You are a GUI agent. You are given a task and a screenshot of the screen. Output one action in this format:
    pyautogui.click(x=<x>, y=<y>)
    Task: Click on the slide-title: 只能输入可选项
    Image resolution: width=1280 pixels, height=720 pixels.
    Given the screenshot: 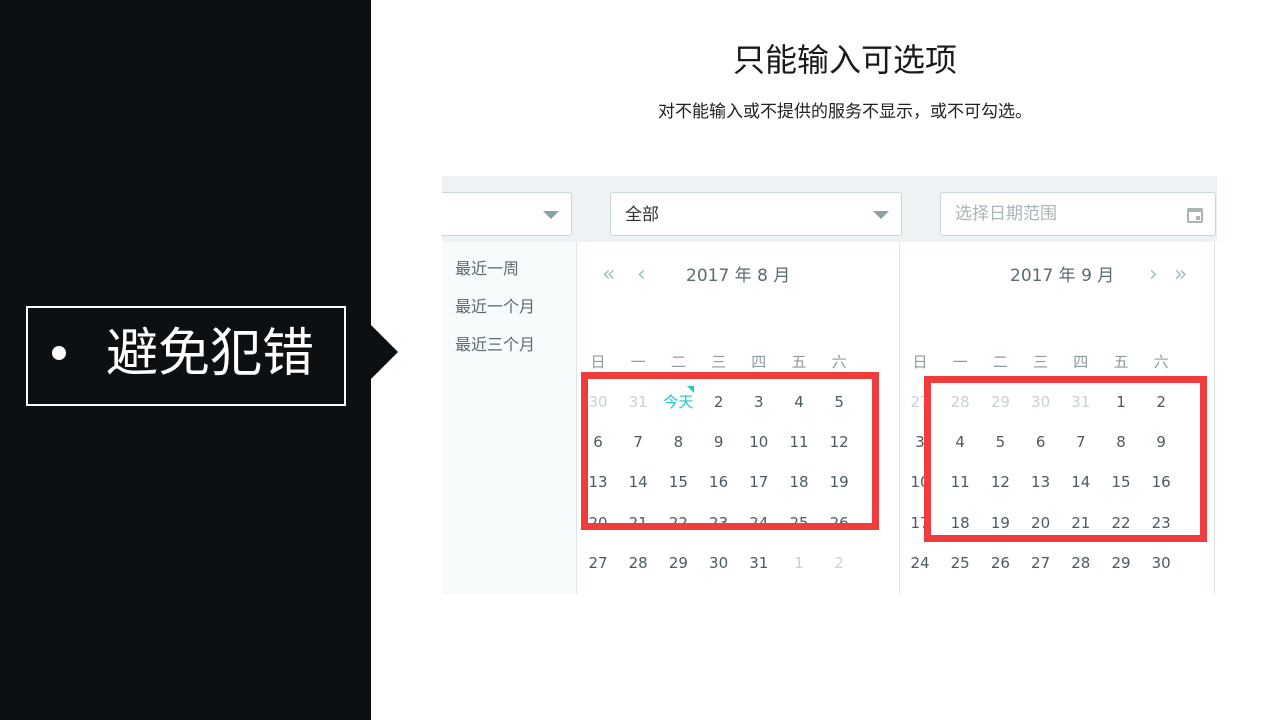 What is the action you would take?
    pyautogui.click(x=844, y=60)
    